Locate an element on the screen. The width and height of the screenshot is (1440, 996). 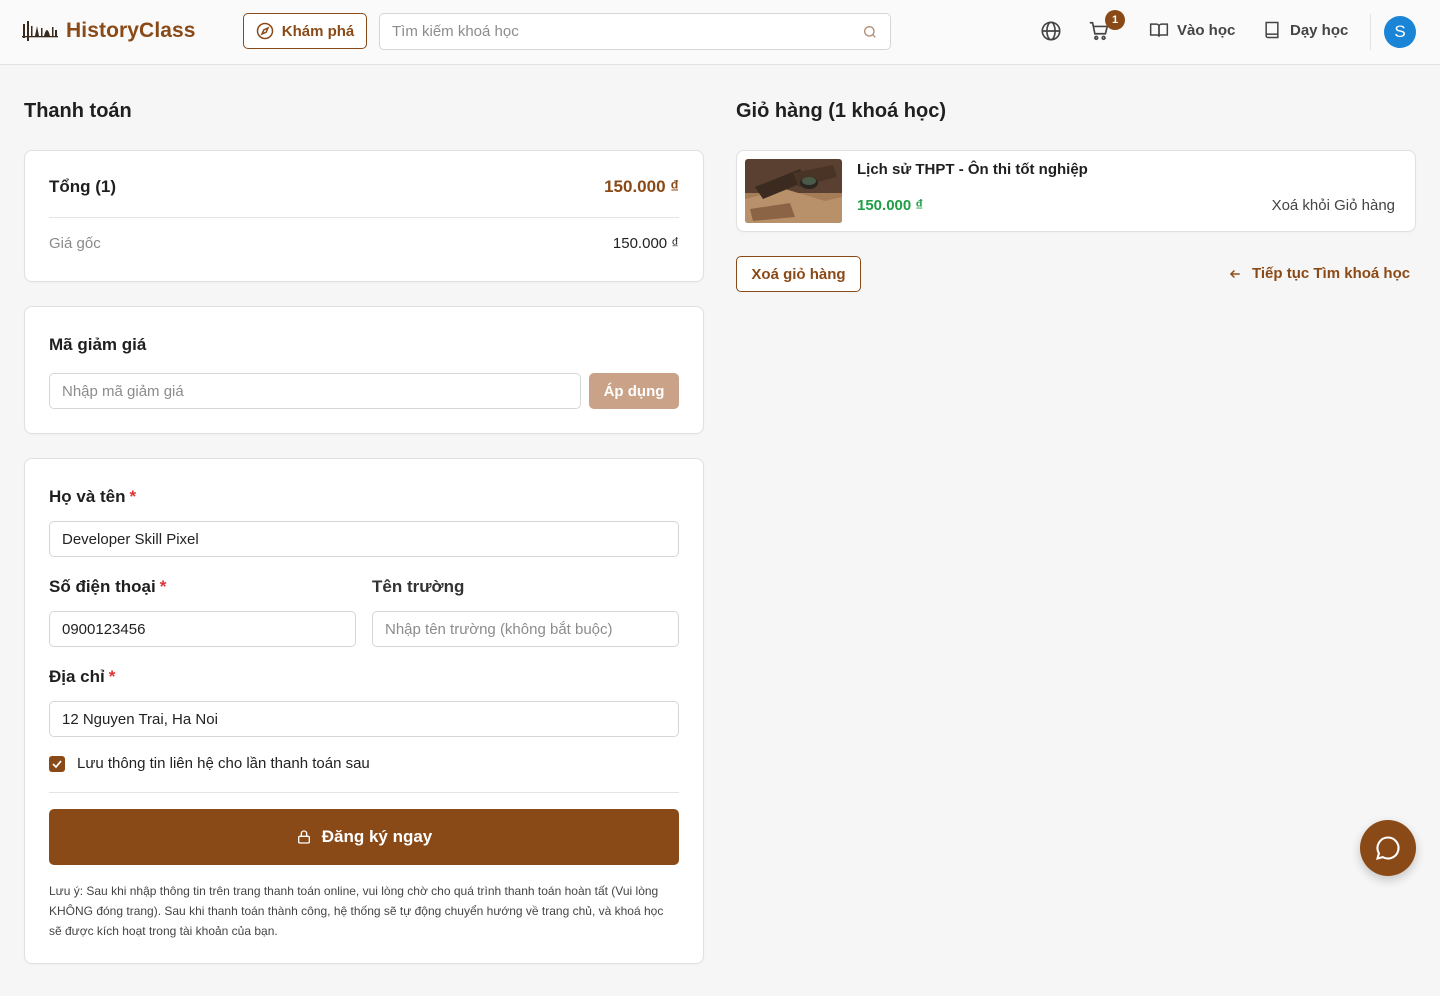
save-info-checkbox is located at coordinates (57, 763).